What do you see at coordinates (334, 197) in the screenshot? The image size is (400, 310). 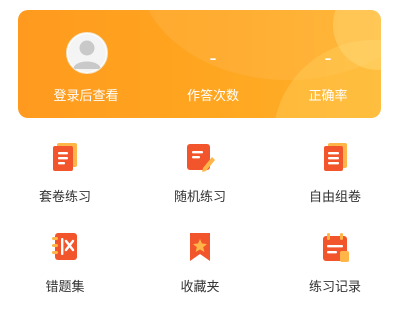 I see `mode-label: 自由组卷` at bounding box center [334, 197].